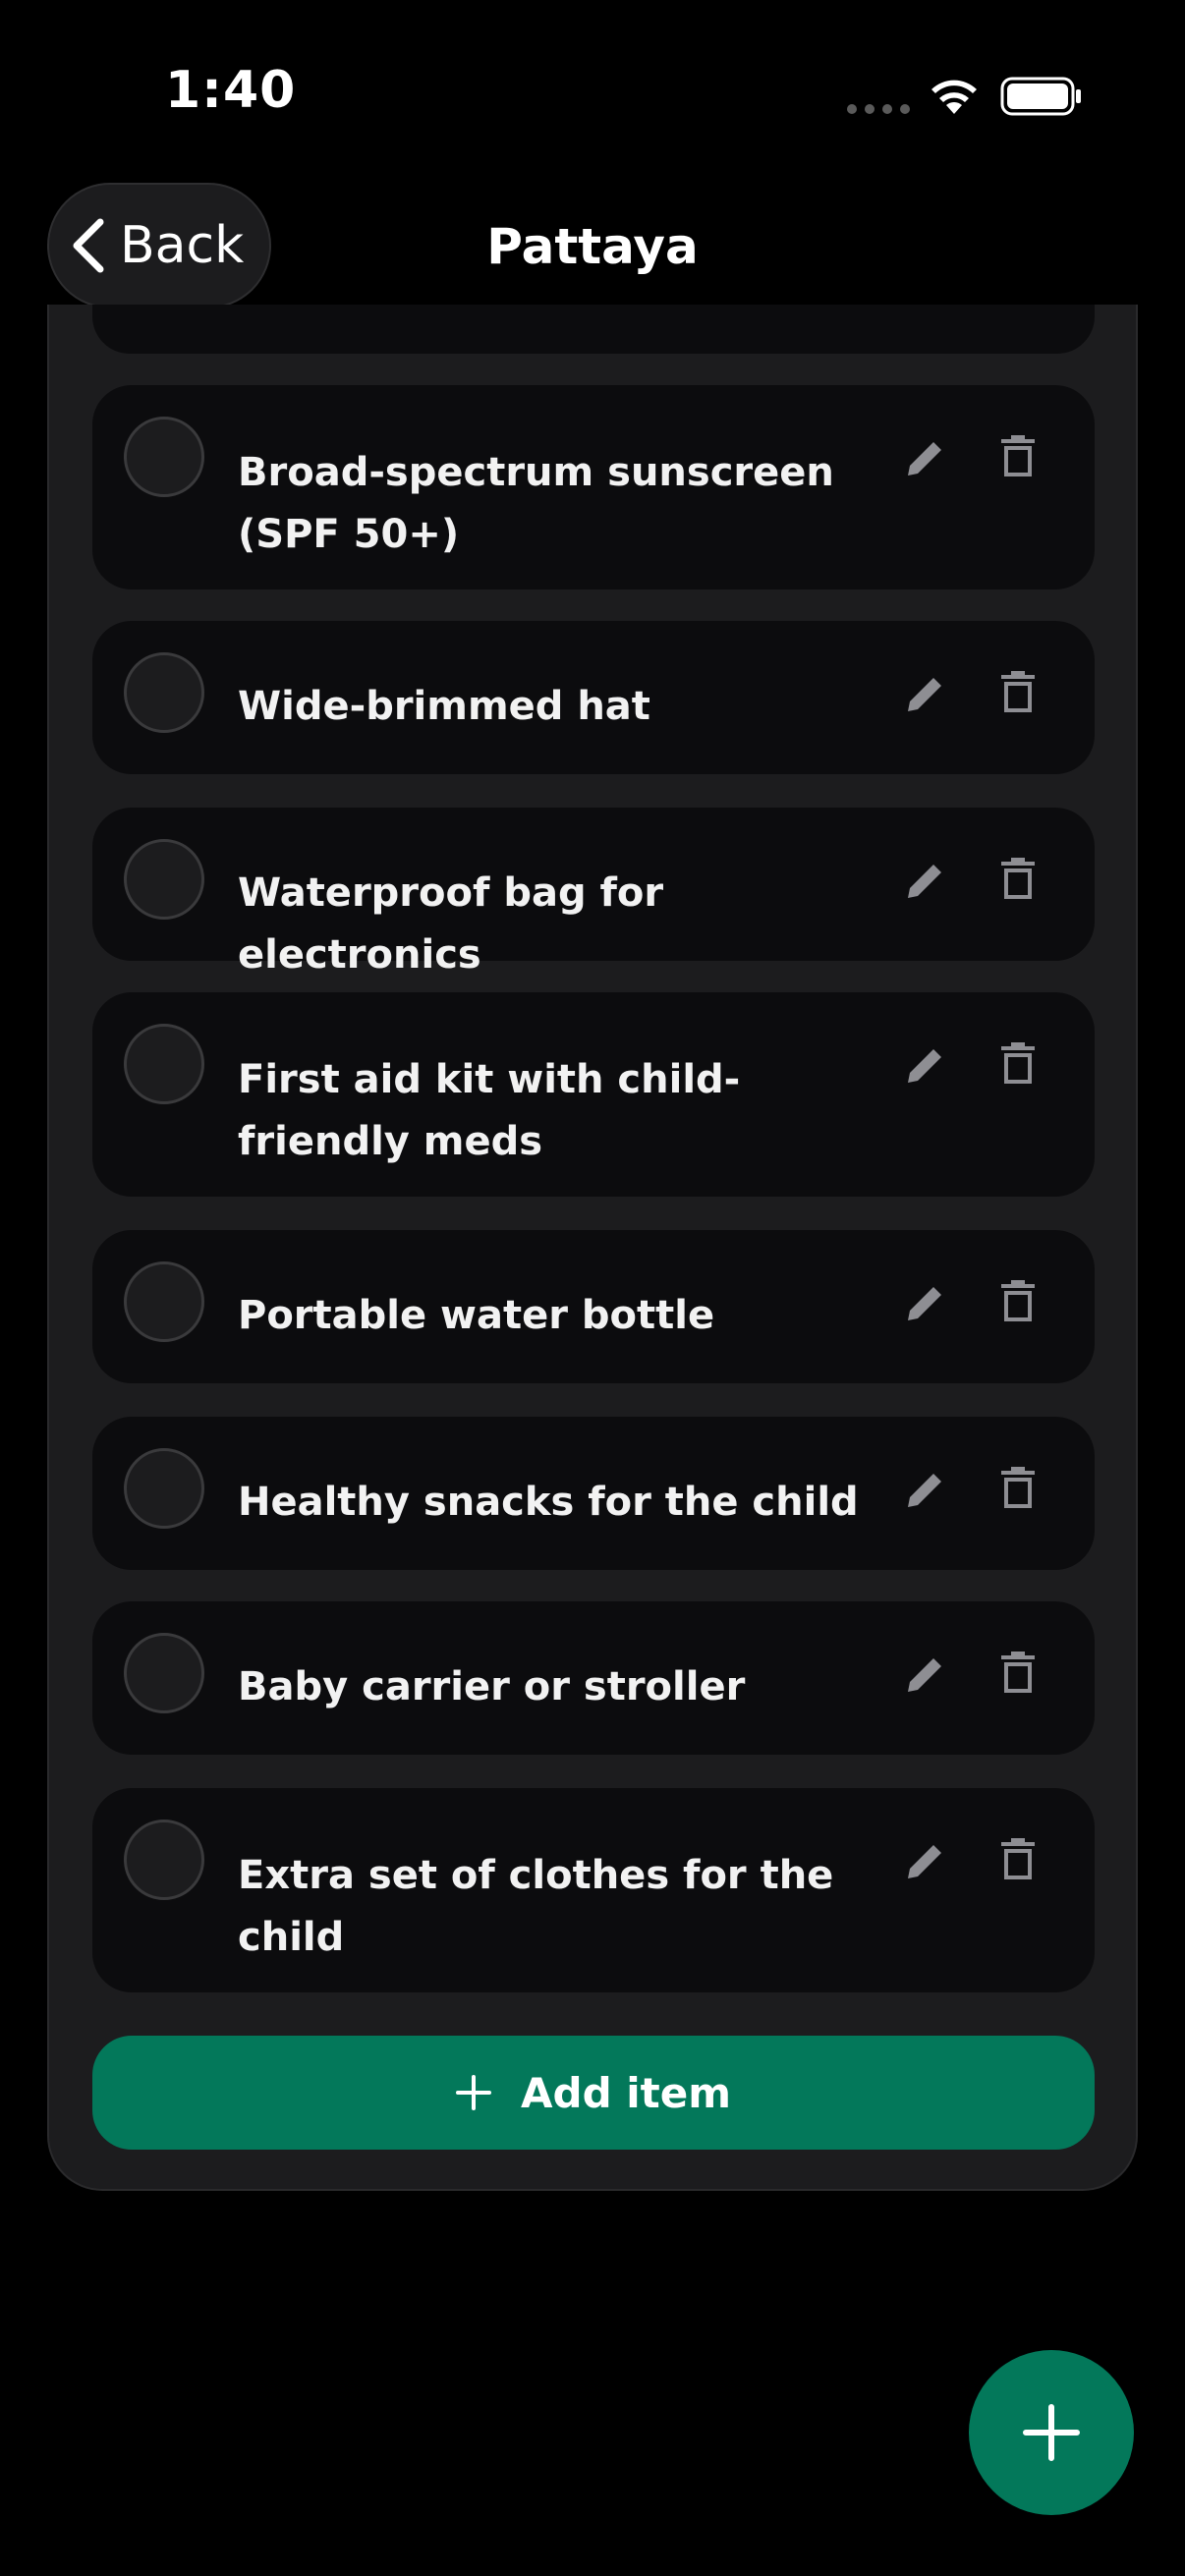  I want to click on item-label: Waterproof bag for electronics, so click(451, 924).